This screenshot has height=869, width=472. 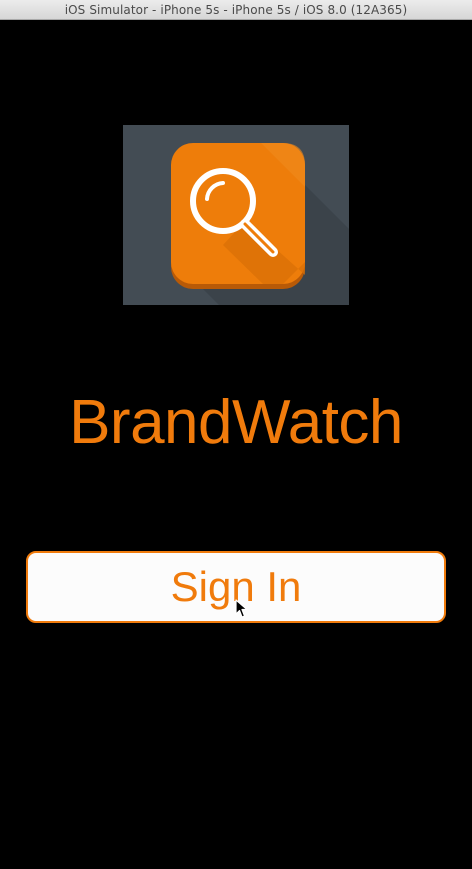 I want to click on app-logo, so click(x=236, y=215).